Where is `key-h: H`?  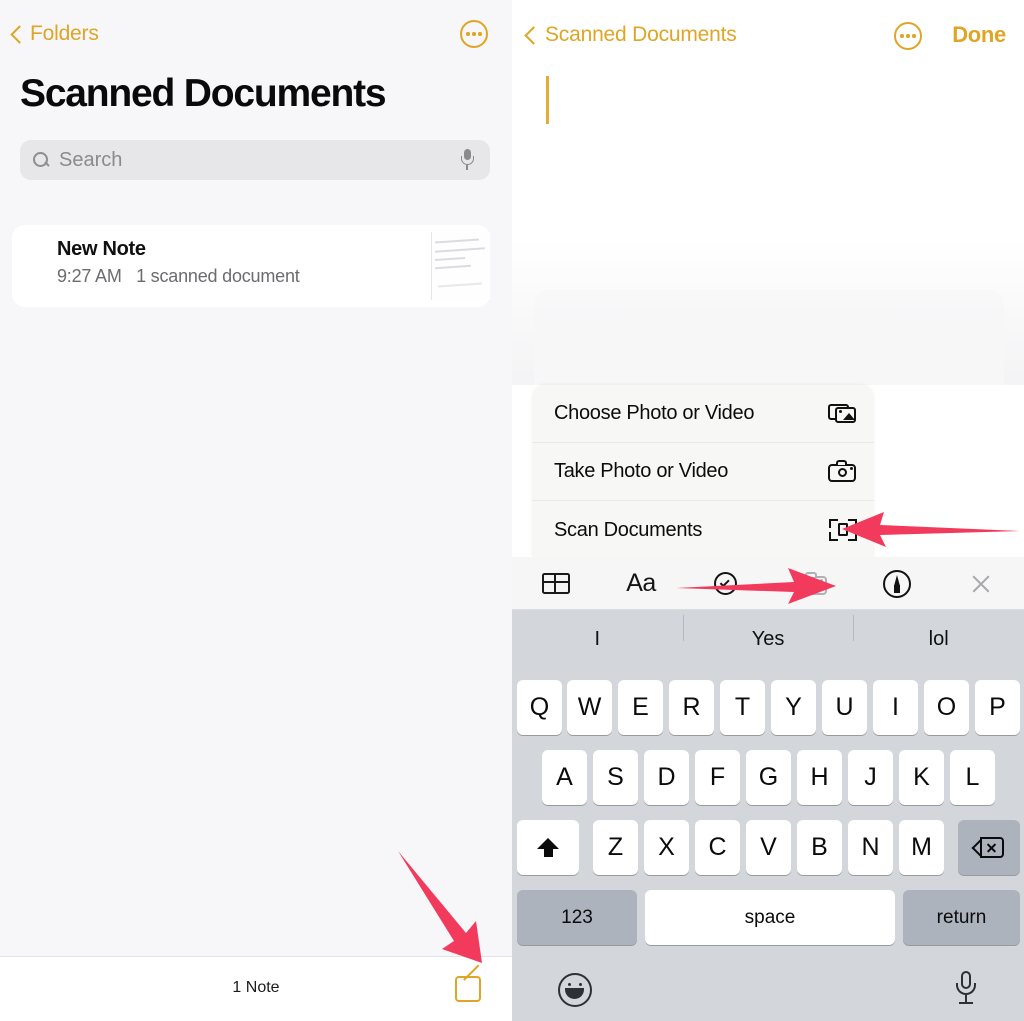
key-h: H is located at coordinates (819, 777).